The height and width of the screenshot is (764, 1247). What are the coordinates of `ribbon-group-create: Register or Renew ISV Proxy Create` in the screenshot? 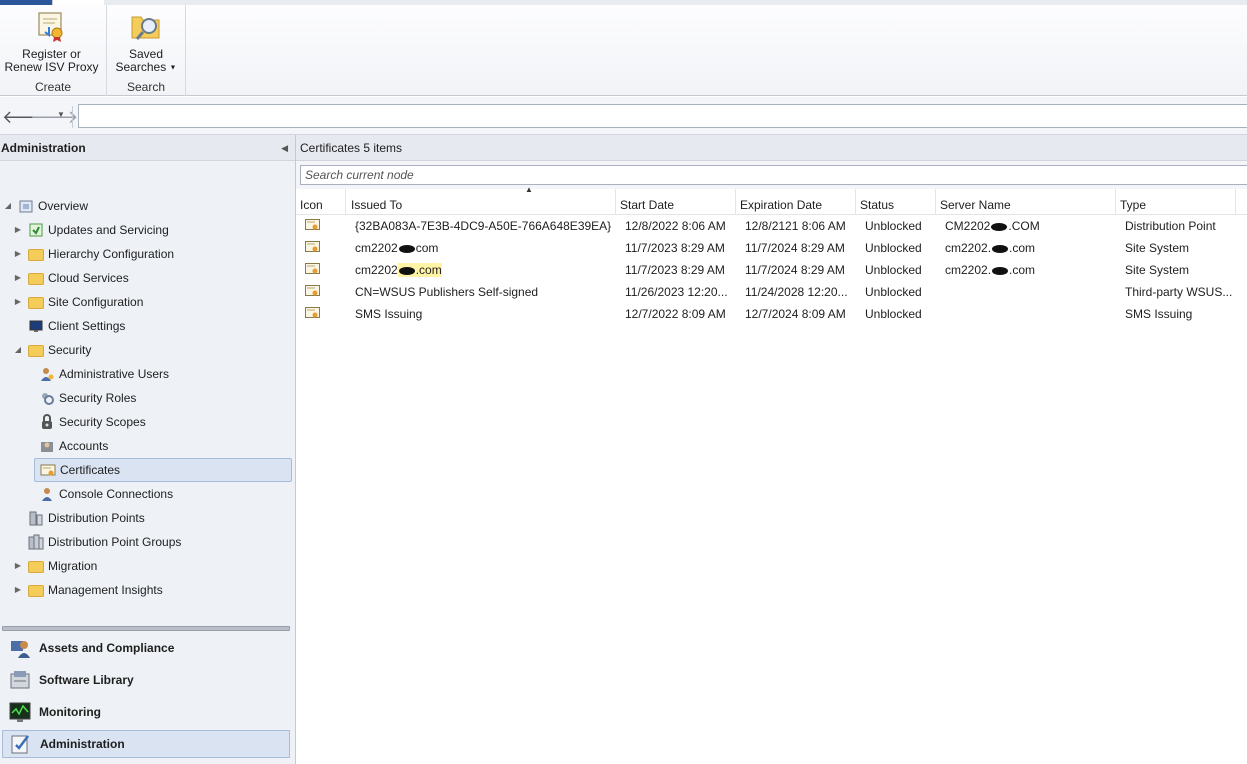 It's located at (53, 50).